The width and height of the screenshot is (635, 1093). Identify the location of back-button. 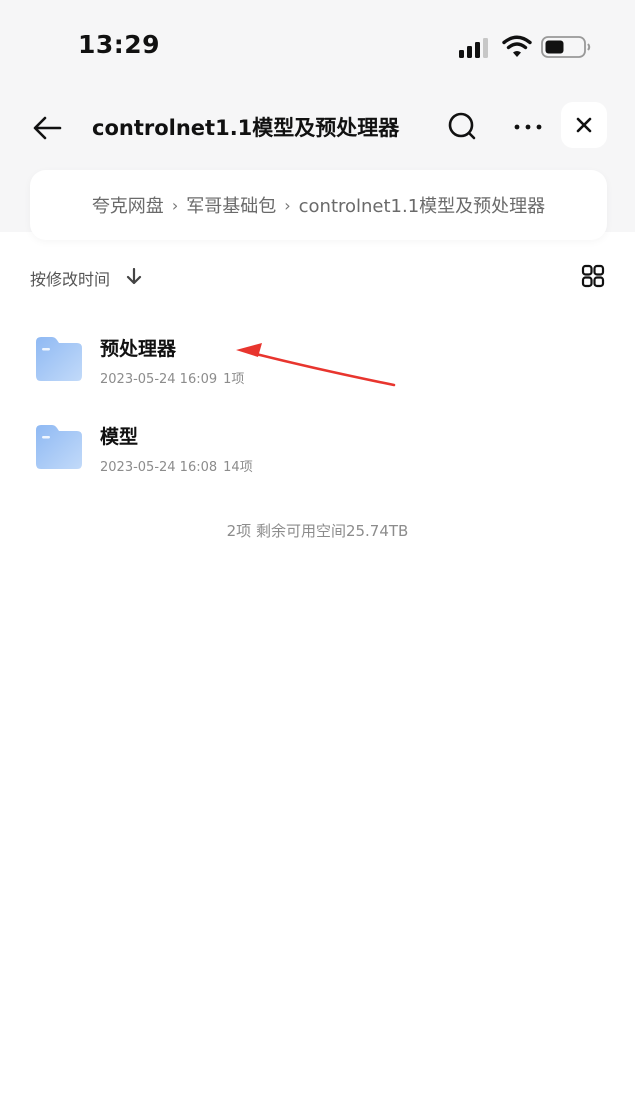
(50, 128).